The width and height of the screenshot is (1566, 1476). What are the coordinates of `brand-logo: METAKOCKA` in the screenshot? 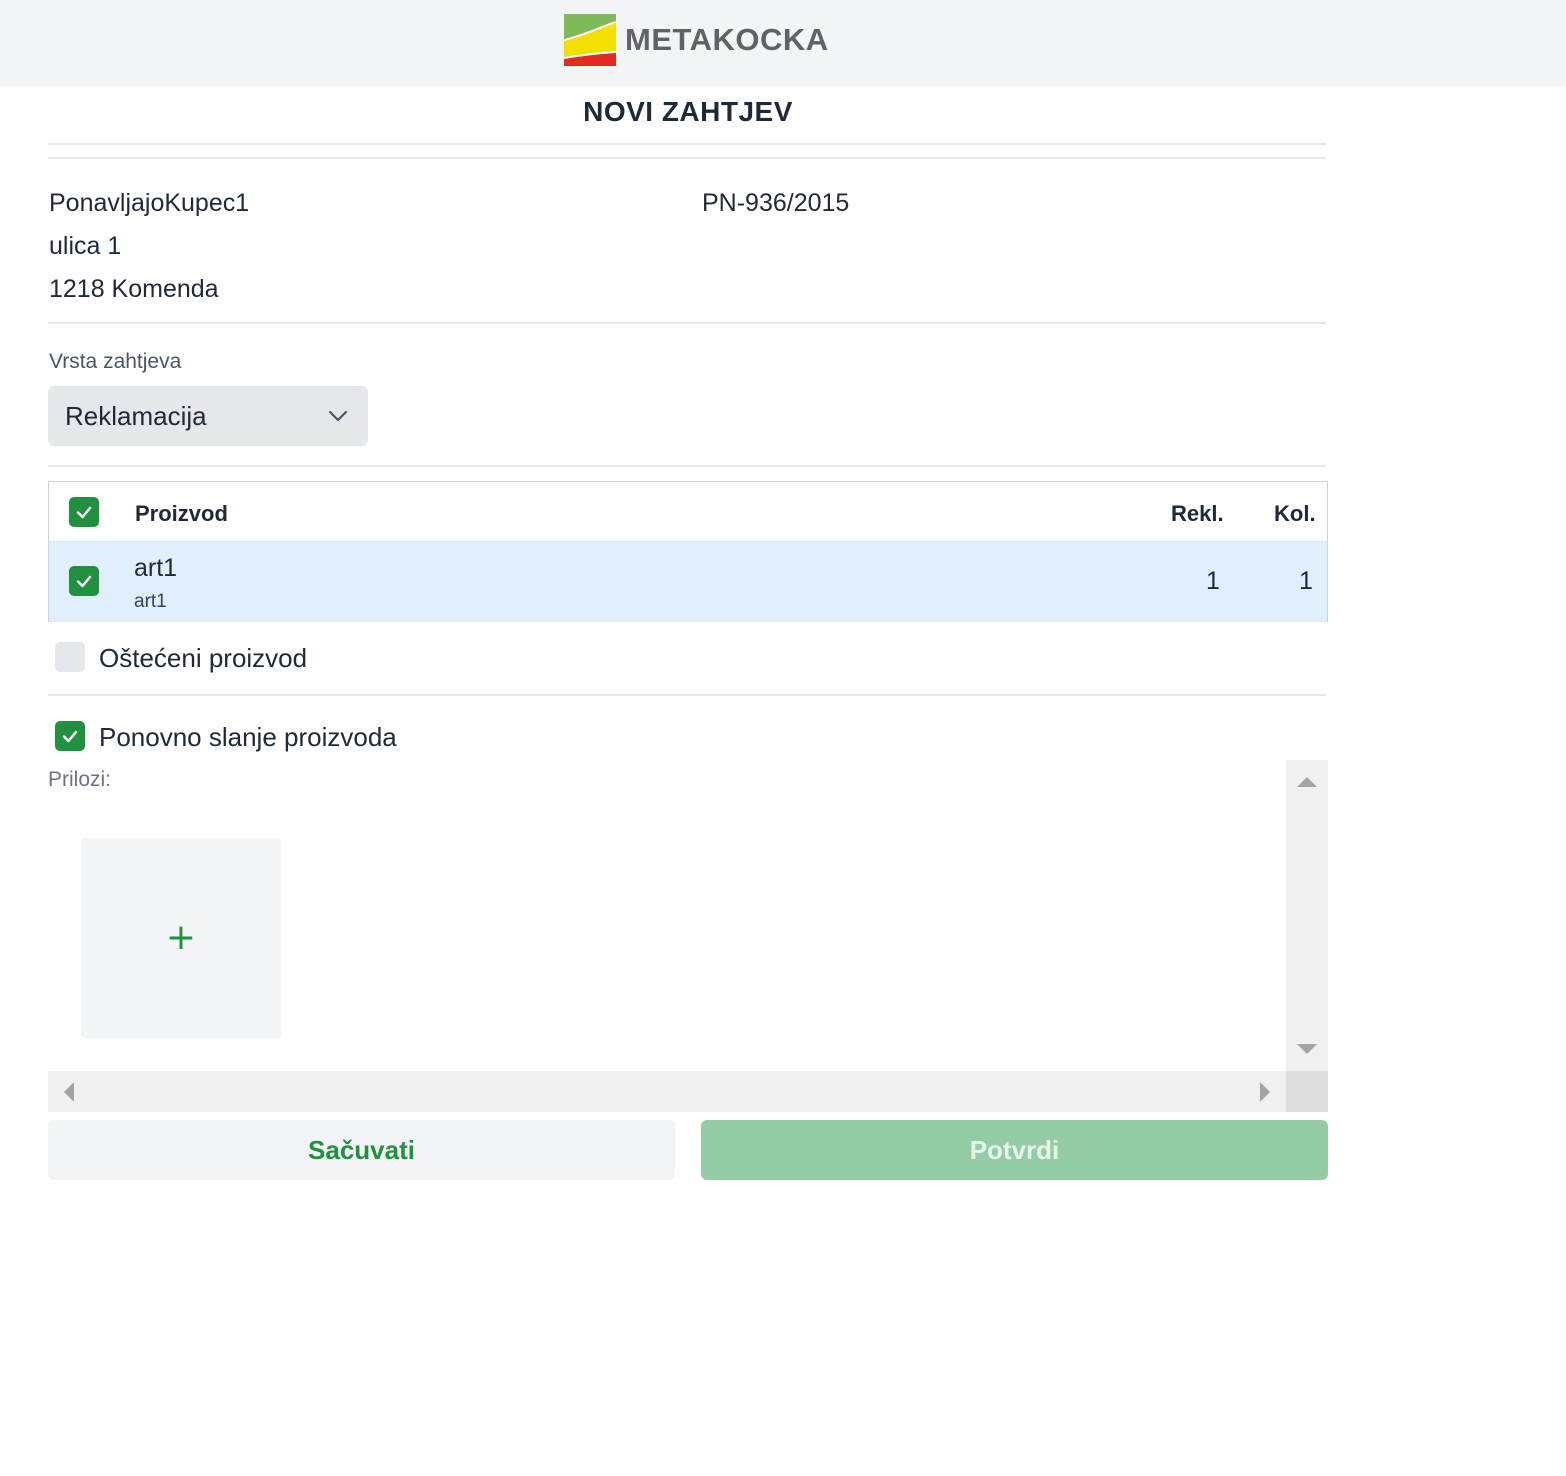 It's located at (696, 40).